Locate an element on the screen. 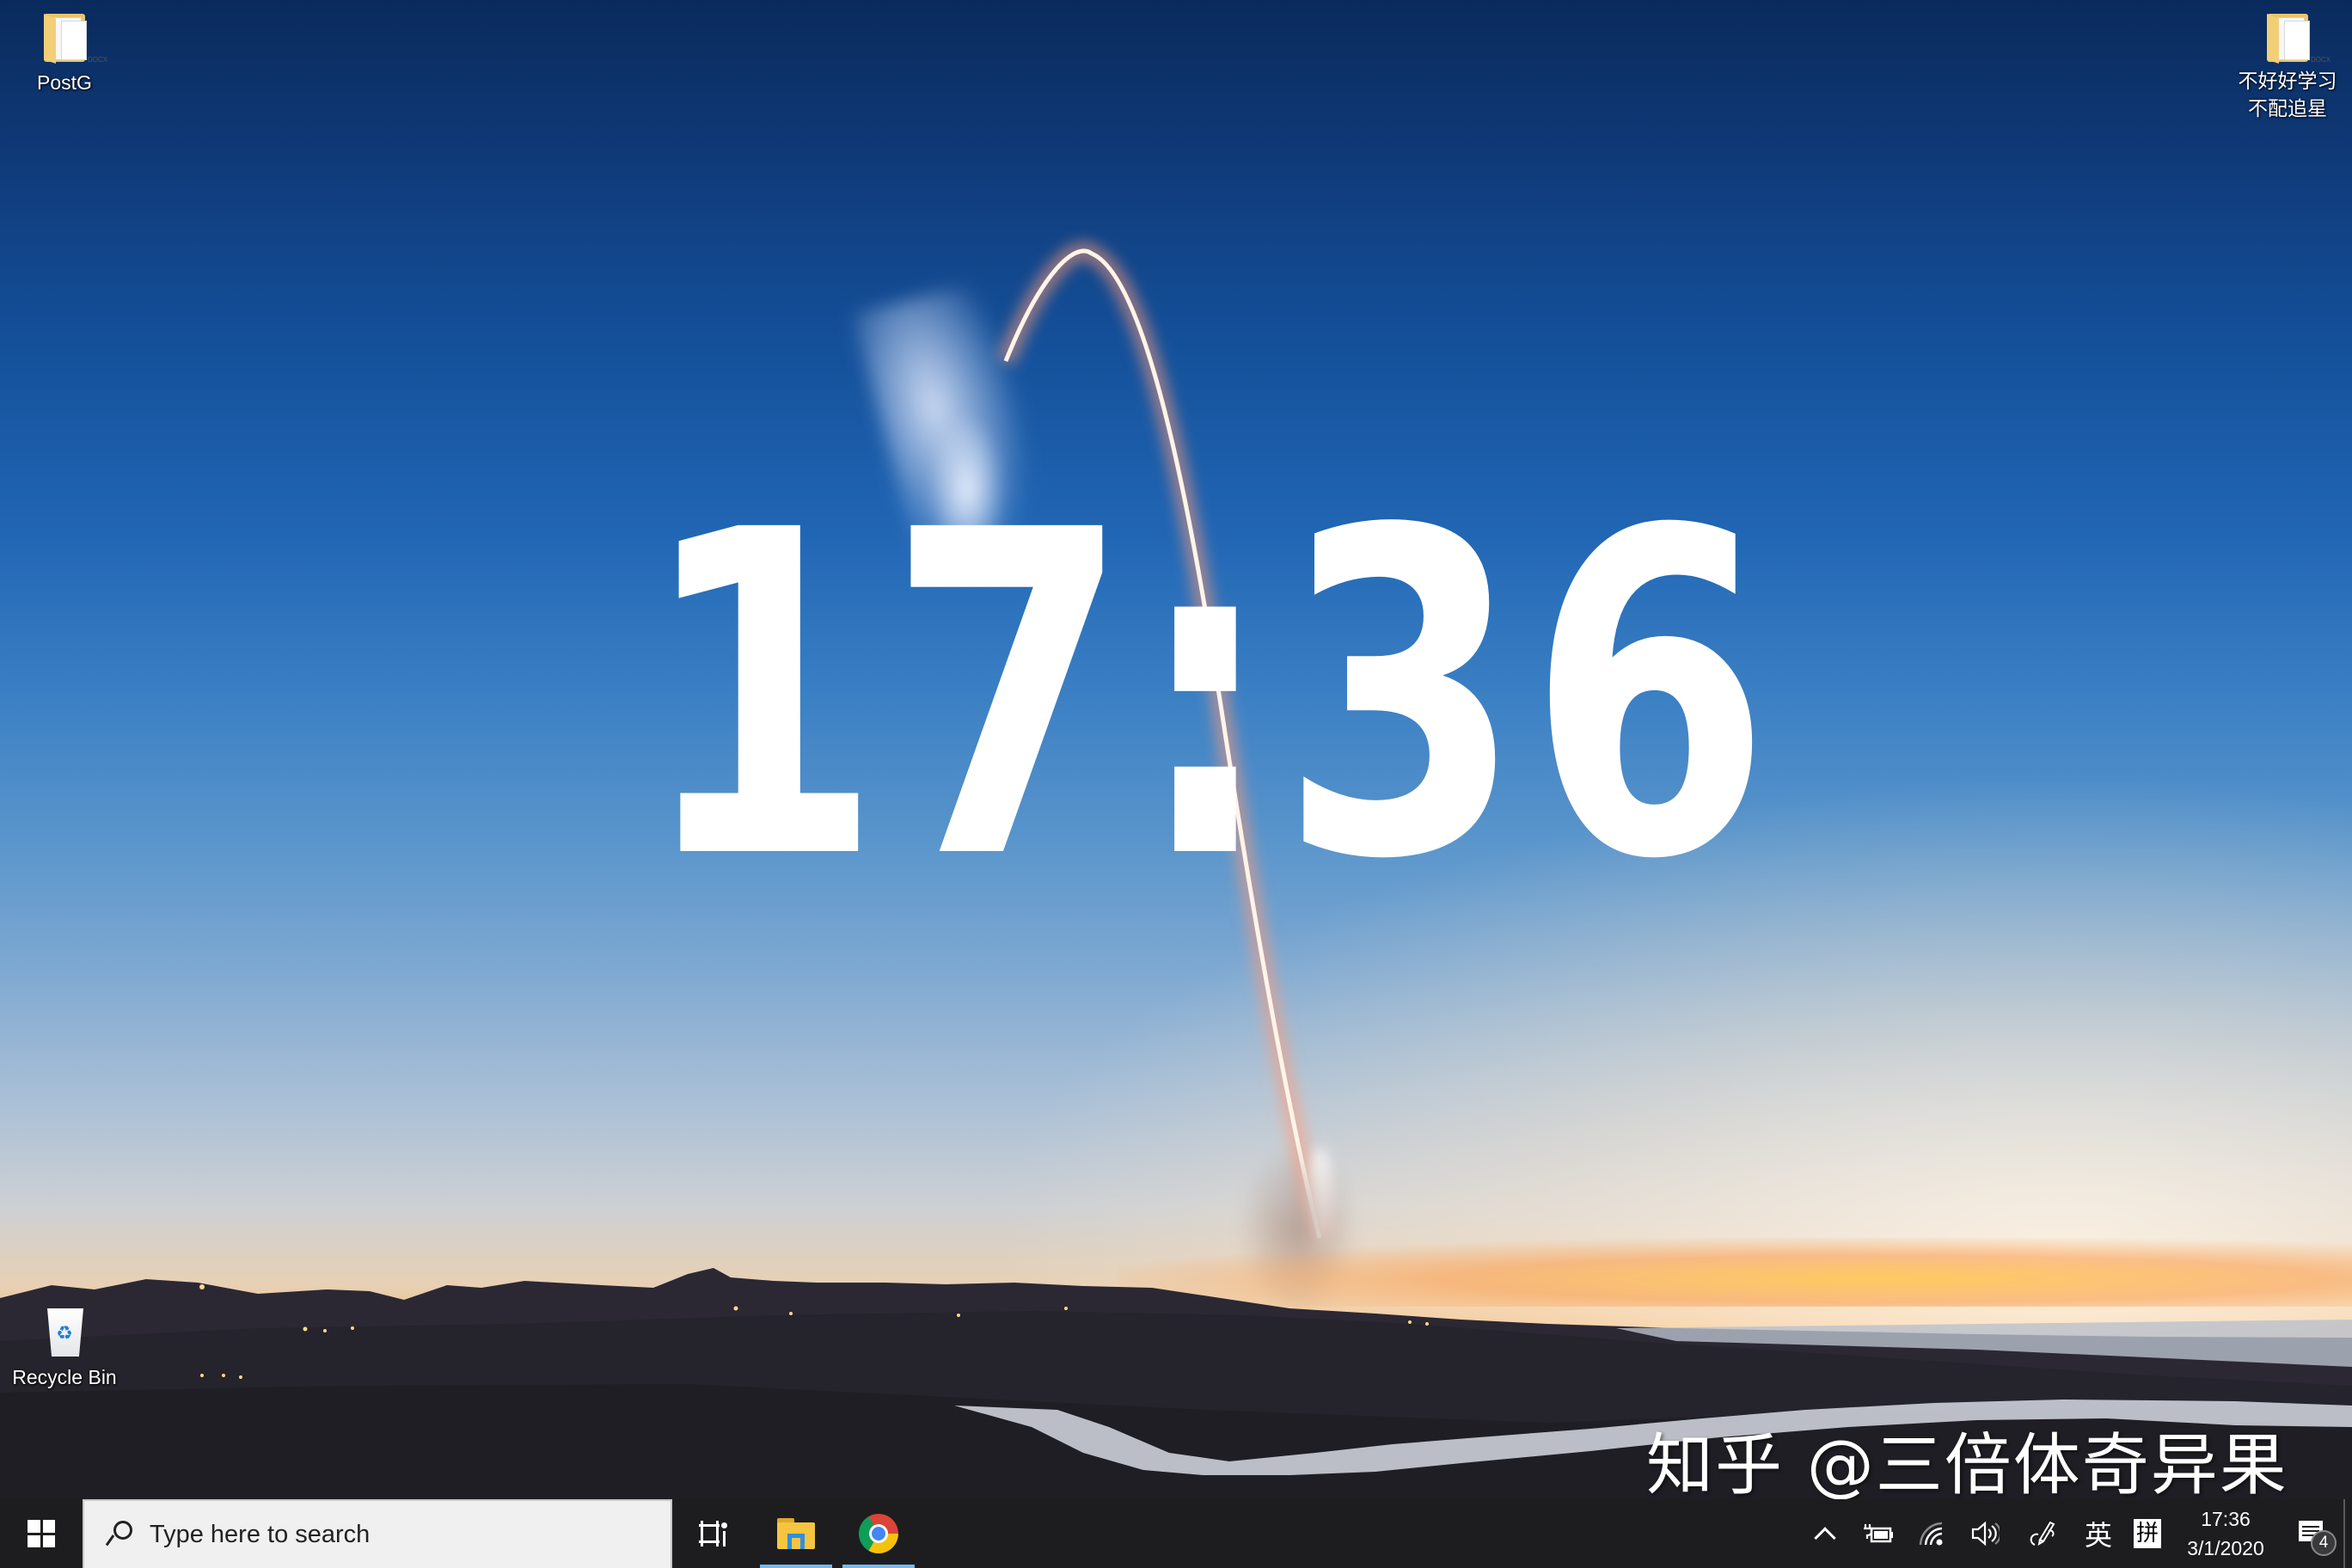 The height and width of the screenshot is (1568, 2352). action-center-button: 4 is located at coordinates (2311, 1533).